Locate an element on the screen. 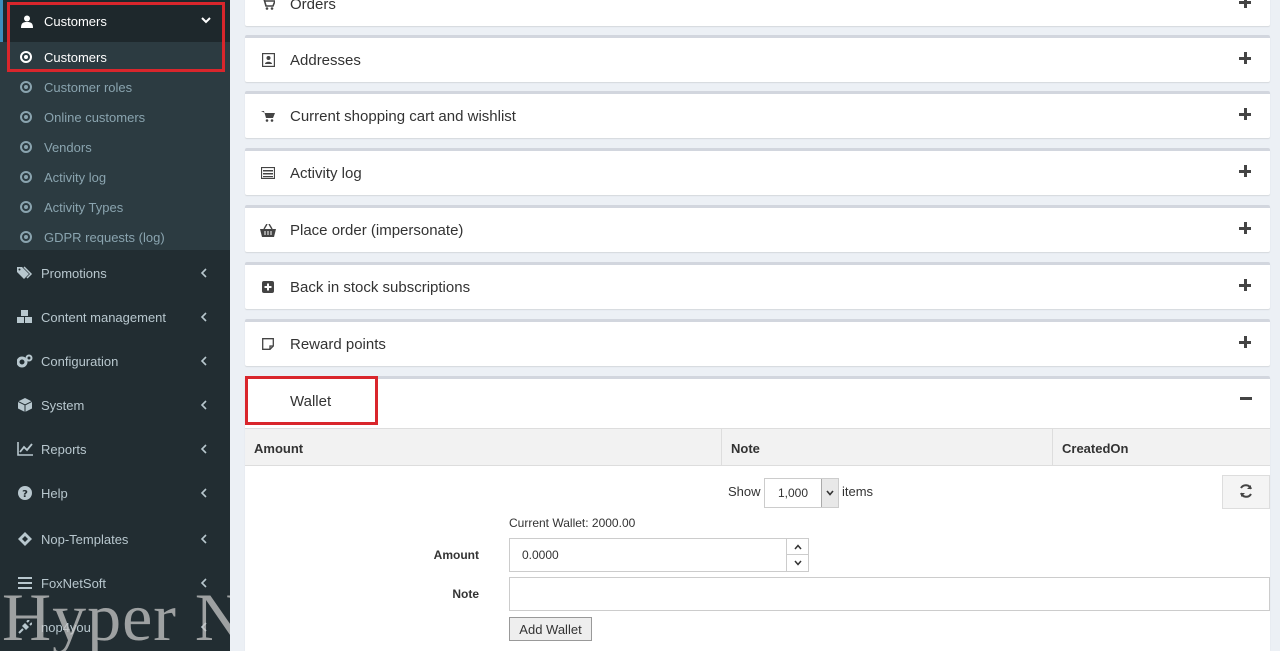 This screenshot has width=1280, height=651. panel-title: Activity log is located at coordinates (326, 173).